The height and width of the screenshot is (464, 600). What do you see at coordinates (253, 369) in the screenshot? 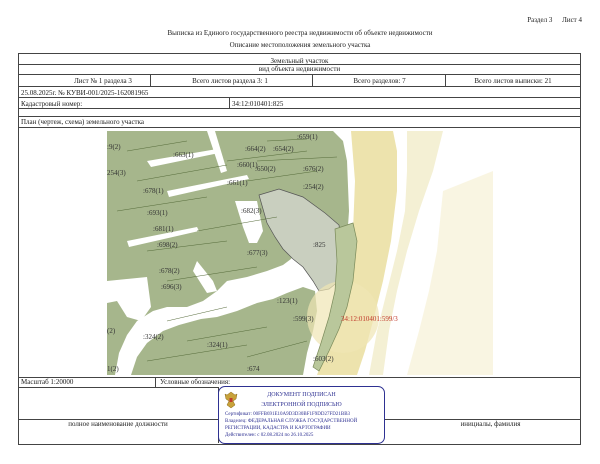
I see `map-label: :674` at bounding box center [253, 369].